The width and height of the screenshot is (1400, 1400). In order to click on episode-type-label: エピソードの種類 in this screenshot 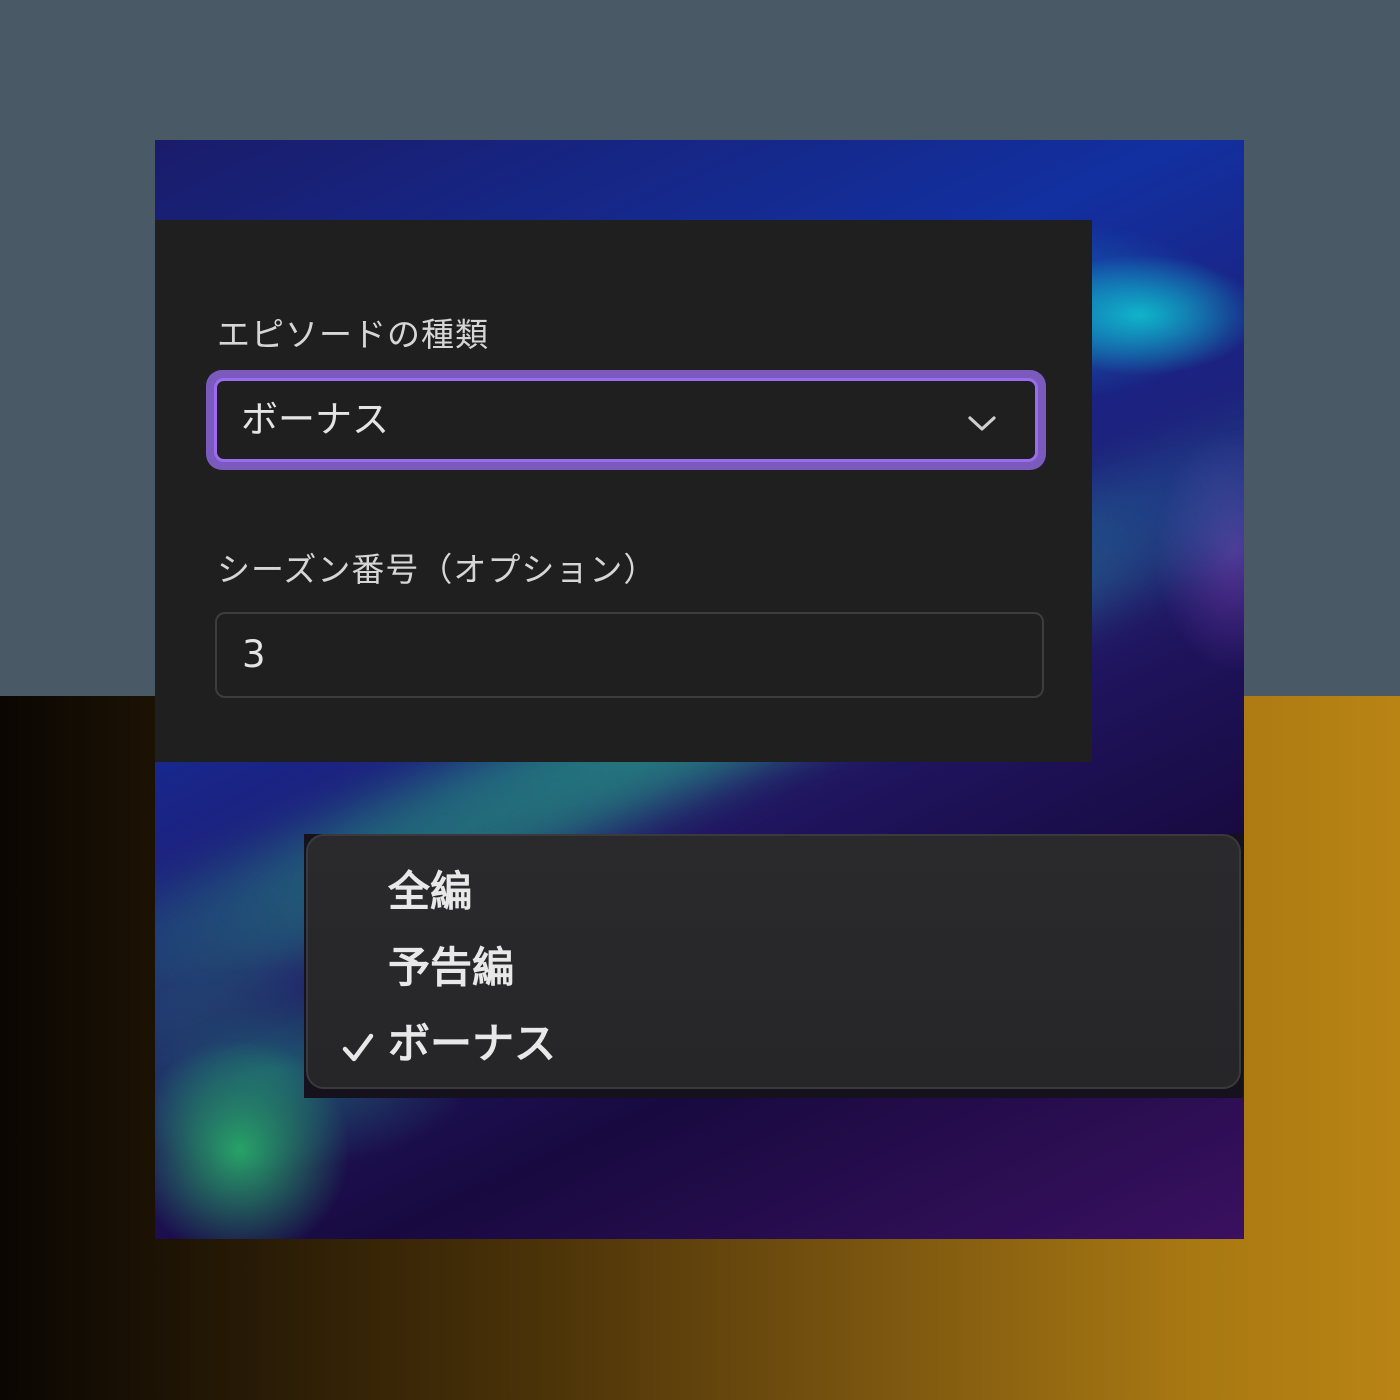, I will do `click(353, 334)`.